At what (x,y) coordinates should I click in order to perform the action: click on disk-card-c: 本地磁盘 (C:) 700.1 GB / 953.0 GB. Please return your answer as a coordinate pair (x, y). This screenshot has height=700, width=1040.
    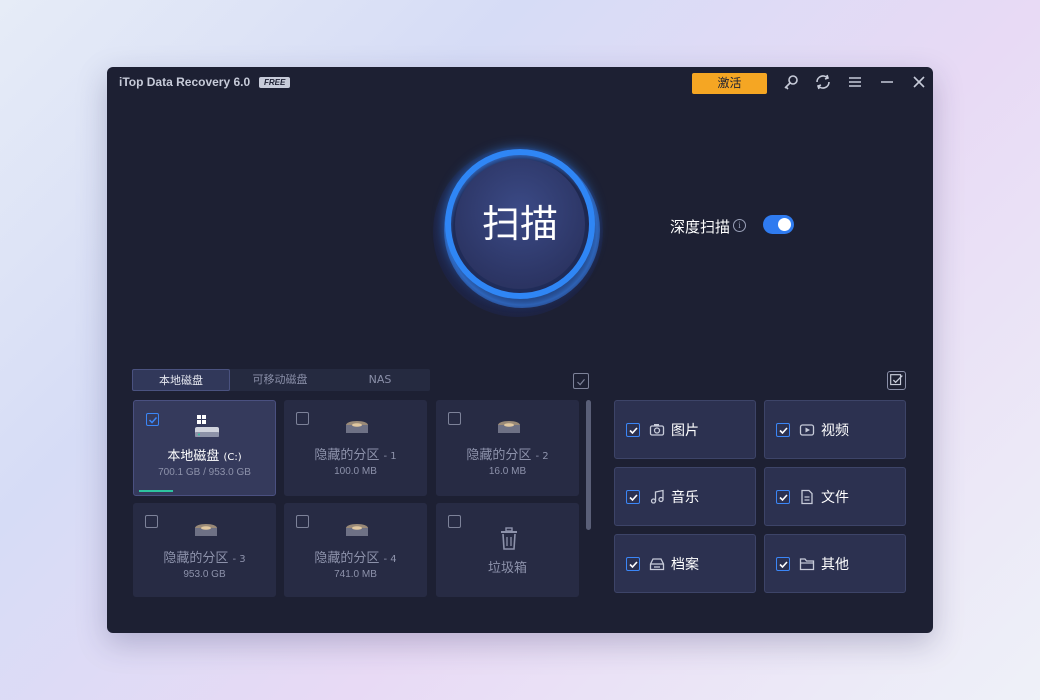
    Looking at the image, I should click on (204, 448).